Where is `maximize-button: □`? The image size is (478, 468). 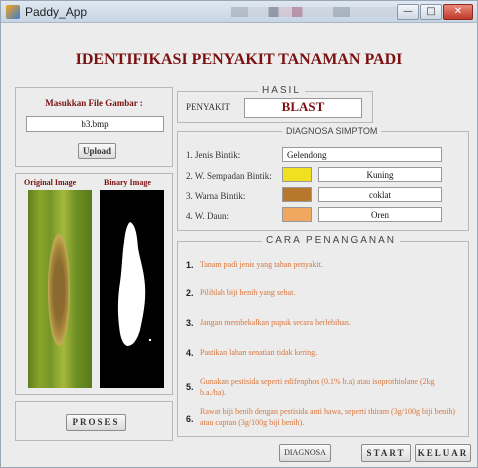
maximize-button: □ is located at coordinates (431, 12).